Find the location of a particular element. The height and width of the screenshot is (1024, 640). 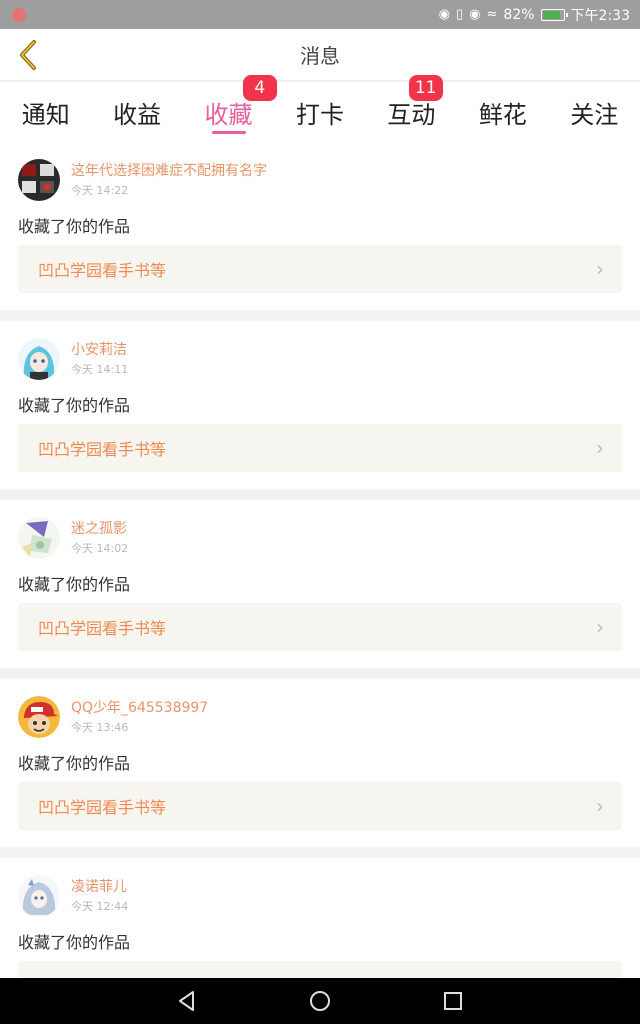

tab-notifications: 通知 is located at coordinates (45, 112).